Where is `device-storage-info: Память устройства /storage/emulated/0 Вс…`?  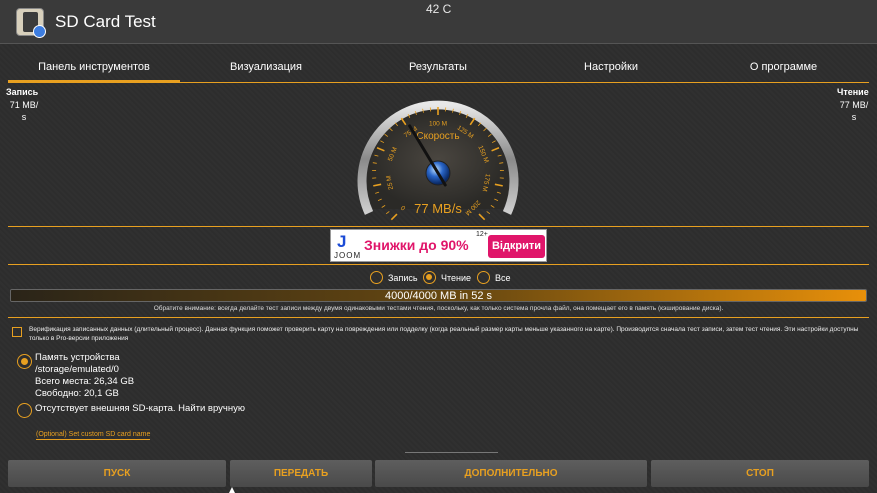 device-storage-info: Память устройства /storage/emulated/0 Вс… is located at coordinates (84, 376).